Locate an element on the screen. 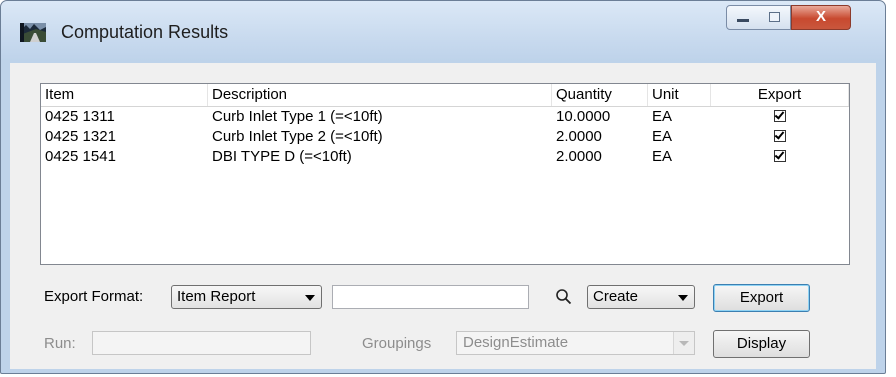 Image resolution: width=896 pixels, height=377 pixels. description-cell: Curb Inlet Type 2 (=<10ft) is located at coordinates (297, 136).